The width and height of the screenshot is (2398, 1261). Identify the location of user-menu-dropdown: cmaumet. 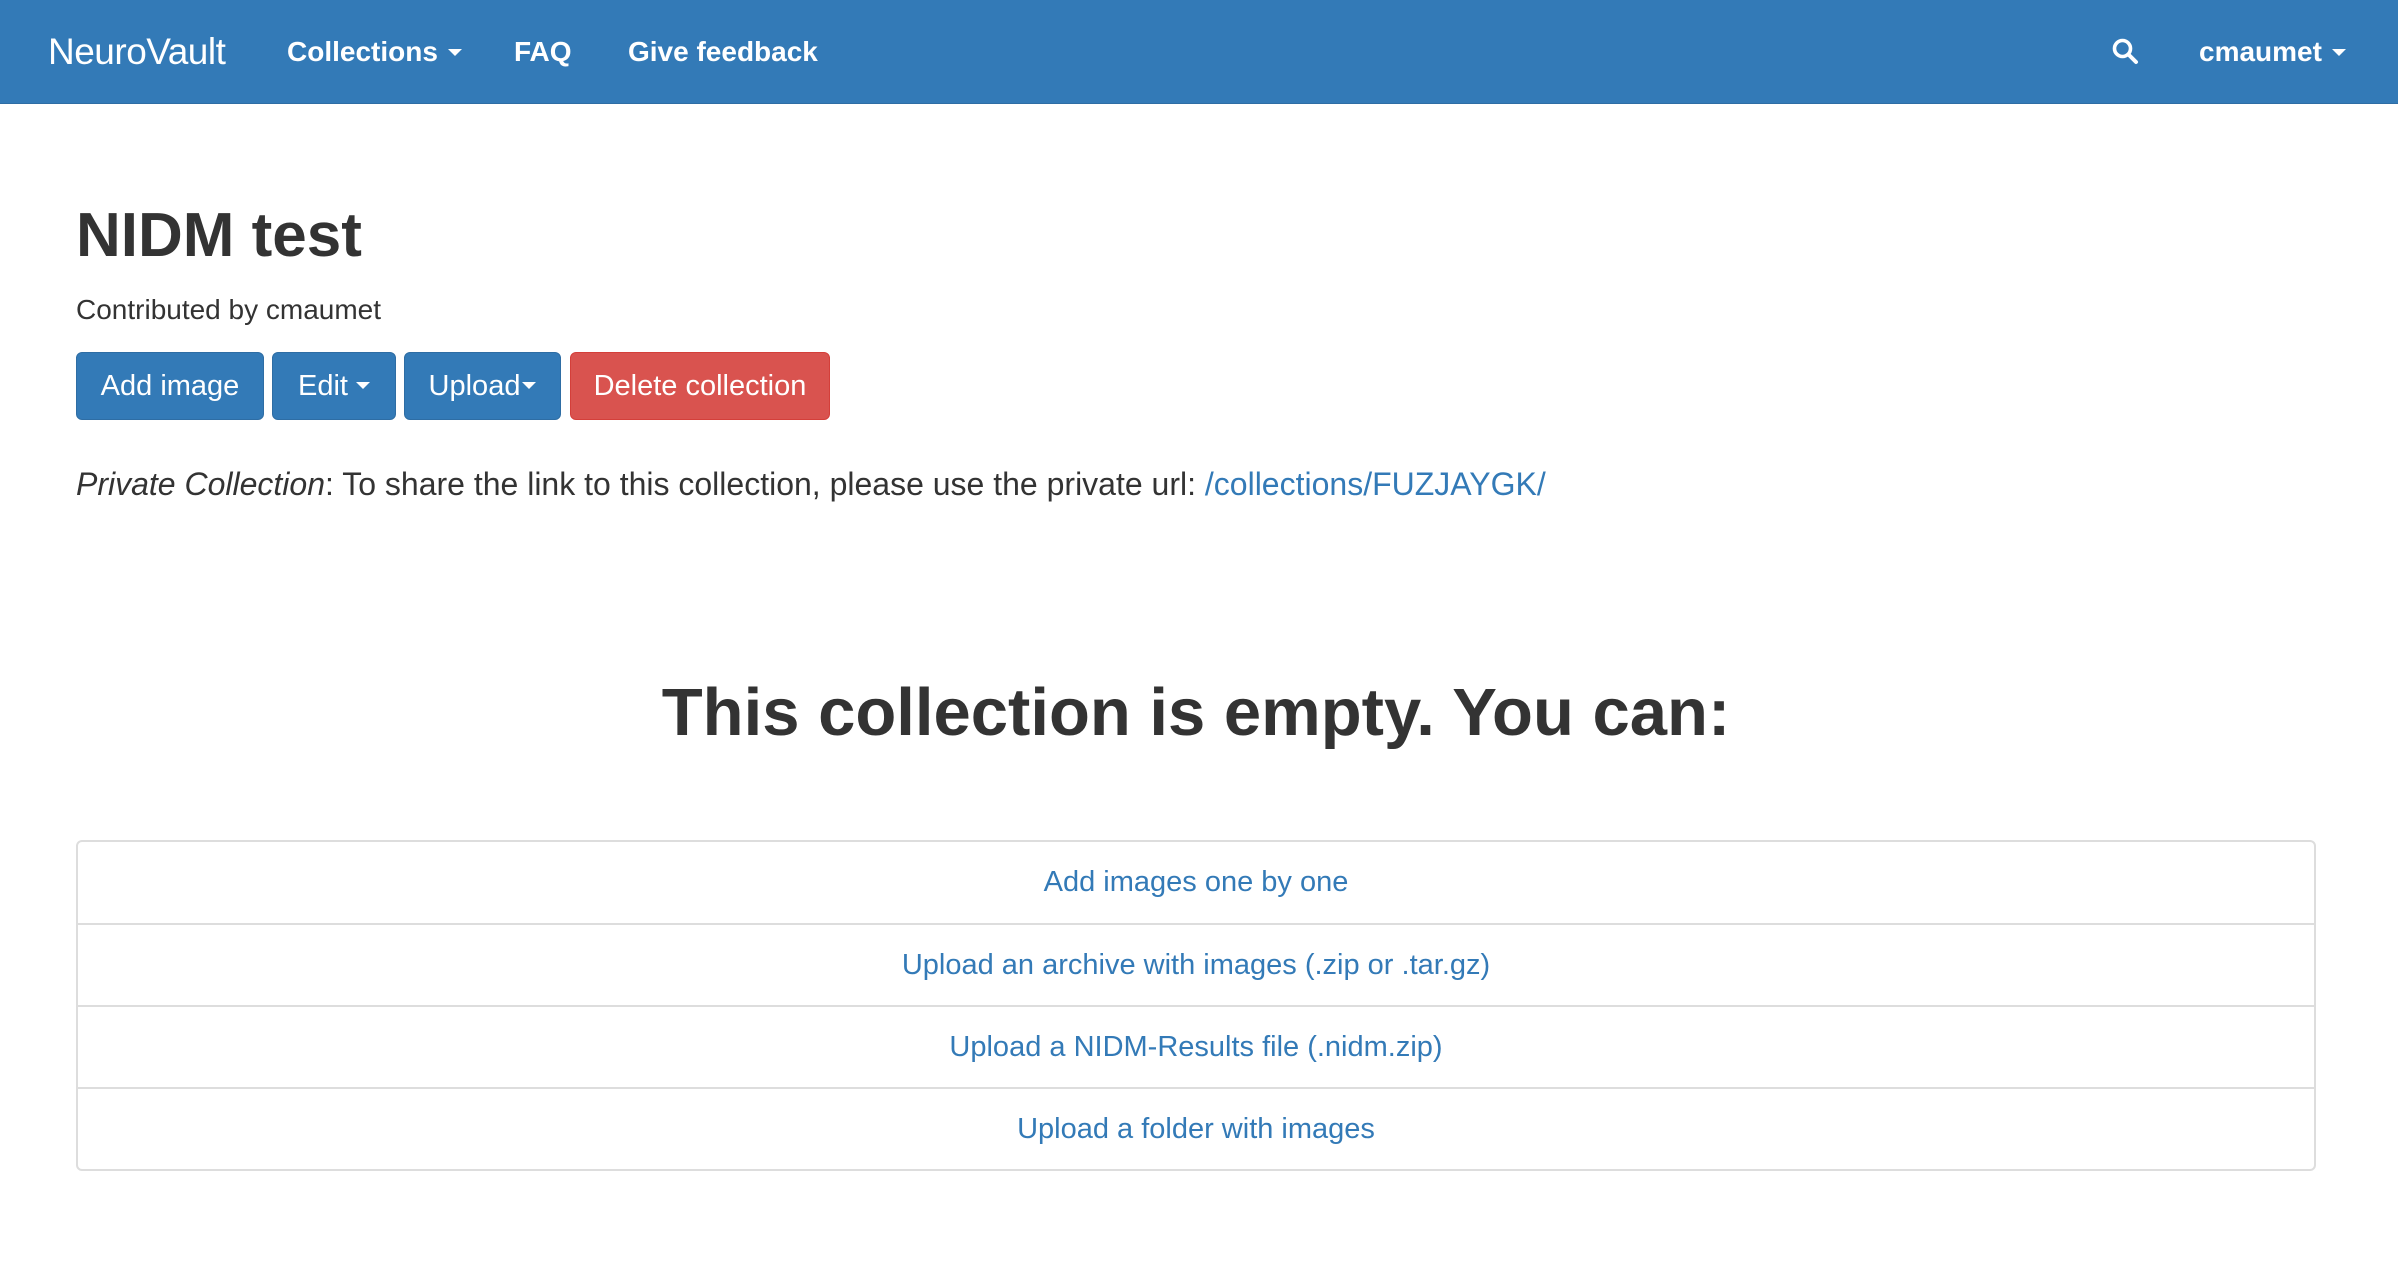
(2272, 52).